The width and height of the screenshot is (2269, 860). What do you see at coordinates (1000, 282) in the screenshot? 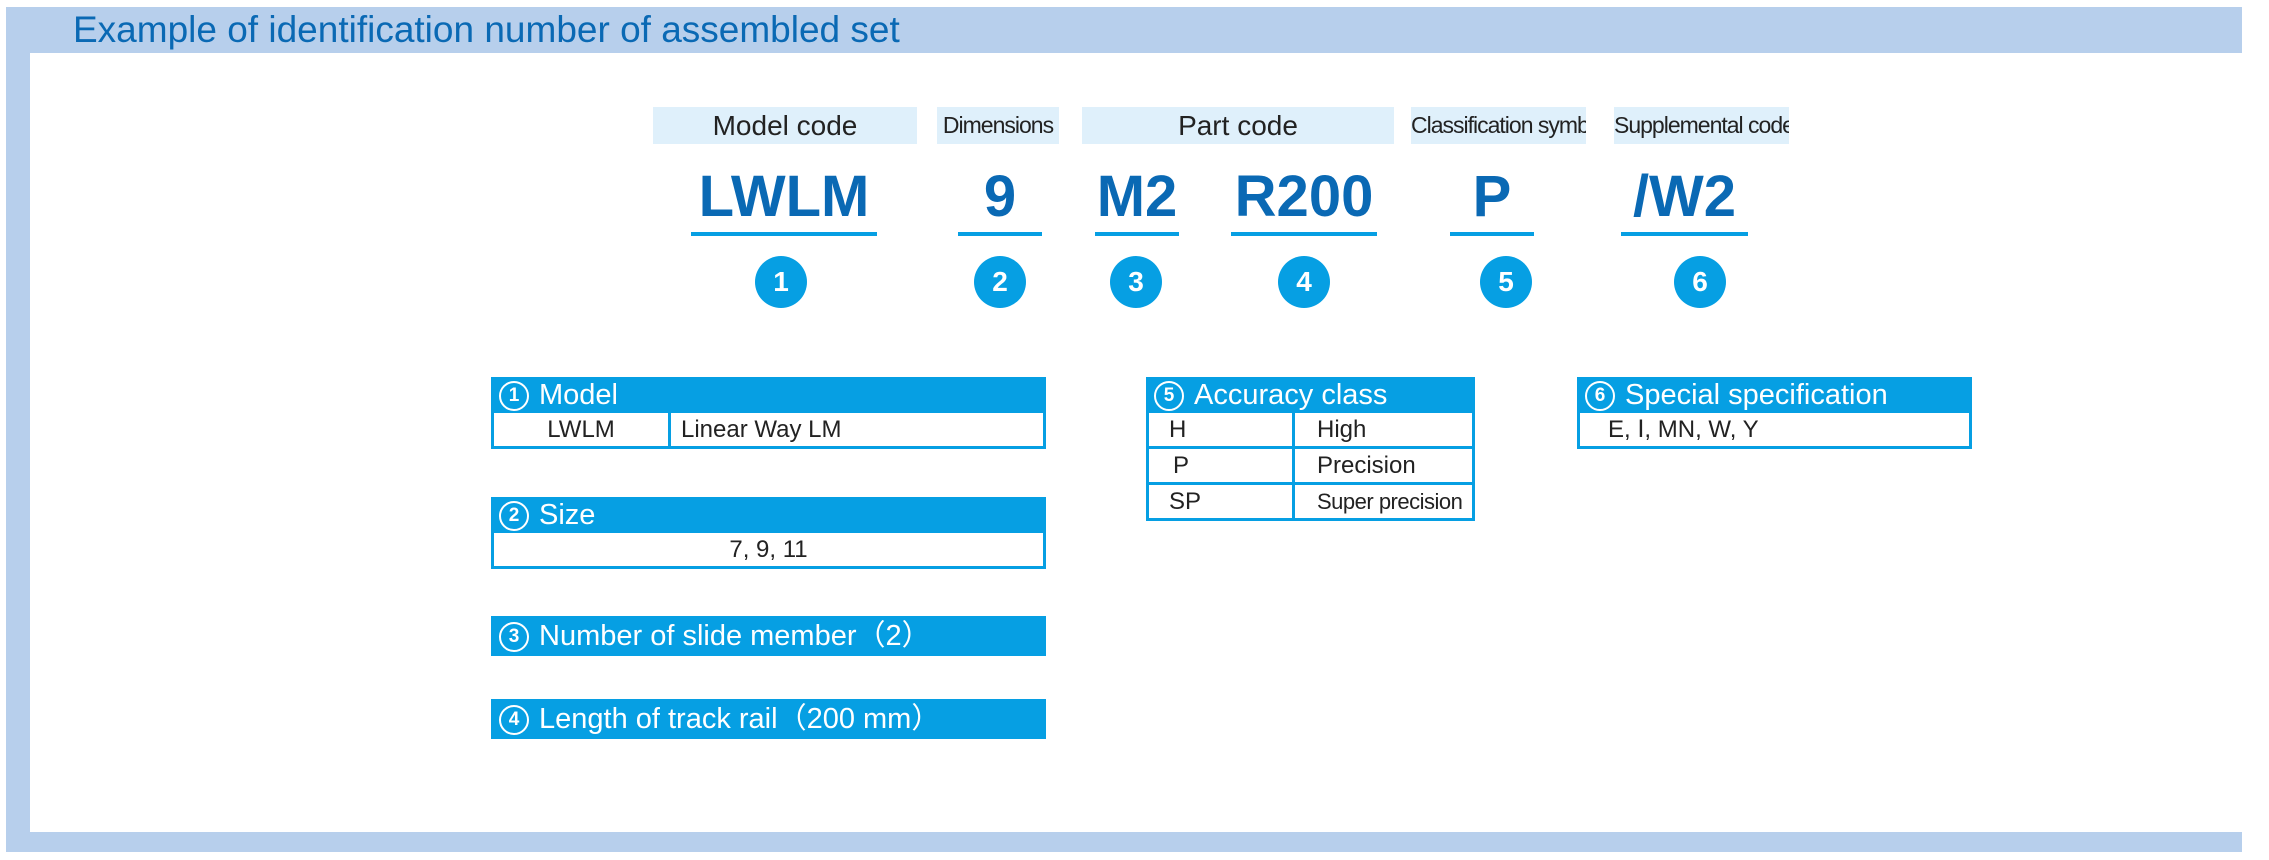
I see `number-badge-2: 2` at bounding box center [1000, 282].